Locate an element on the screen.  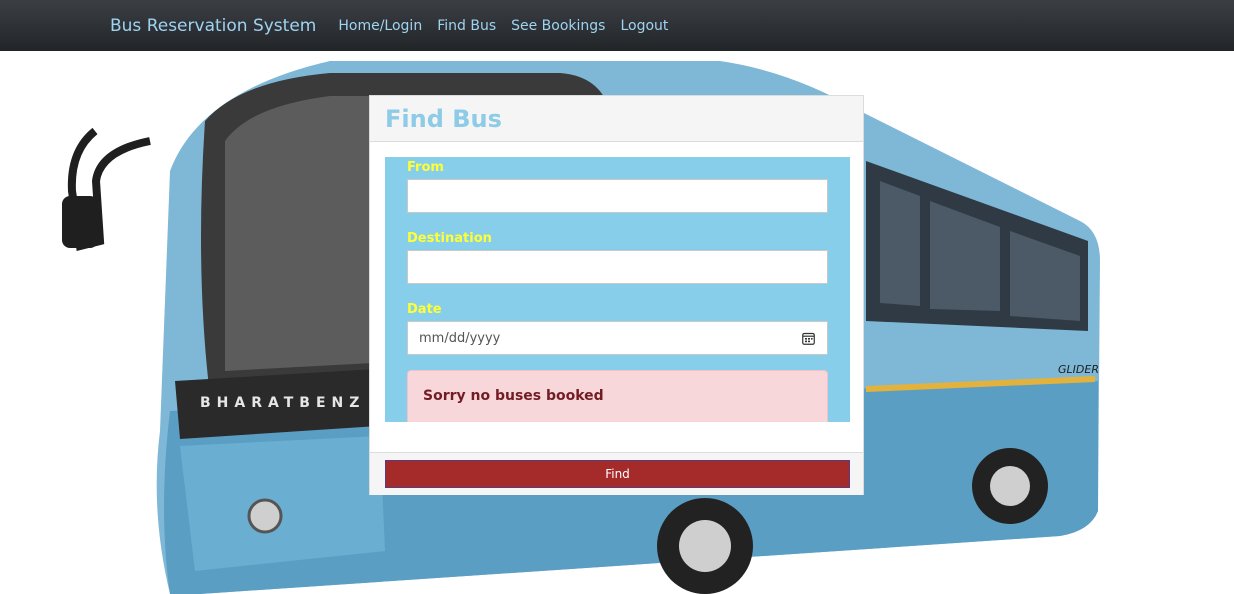
calendar-icon is located at coordinates (808, 338).